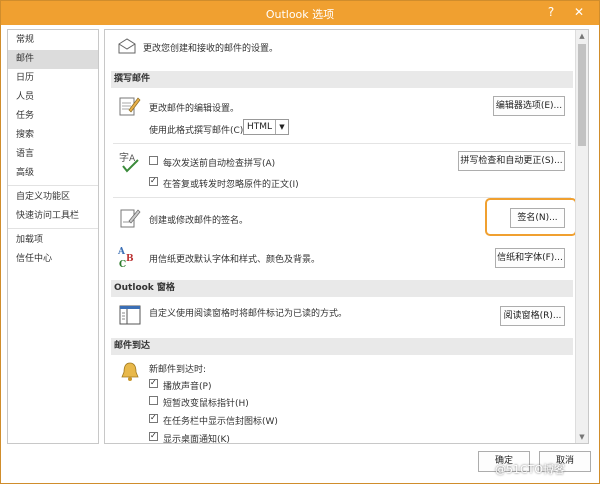 Image resolution: width=600 pixels, height=484 pixels. What do you see at coordinates (129, 107) in the screenshot?
I see `edit-pen-icon` at bounding box center [129, 107].